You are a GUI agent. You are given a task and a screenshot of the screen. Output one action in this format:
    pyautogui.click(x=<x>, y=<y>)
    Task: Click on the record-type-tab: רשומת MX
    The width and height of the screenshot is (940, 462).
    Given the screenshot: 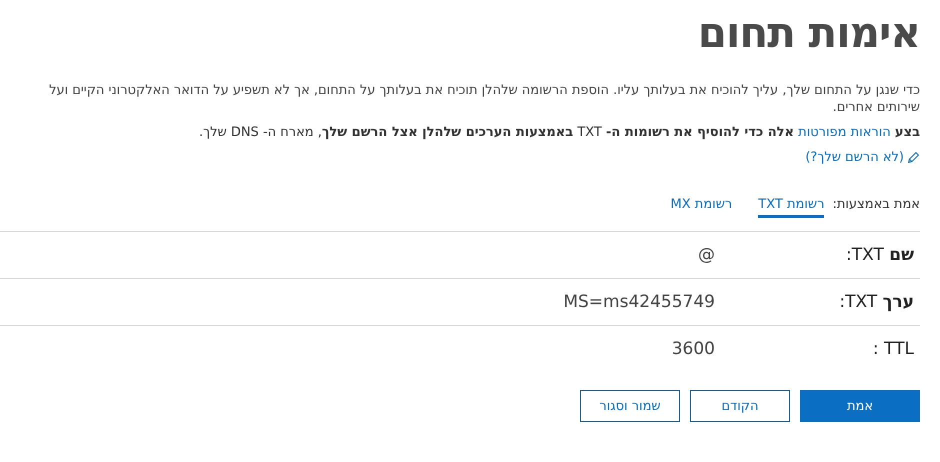 What is the action you would take?
    pyautogui.click(x=701, y=206)
    